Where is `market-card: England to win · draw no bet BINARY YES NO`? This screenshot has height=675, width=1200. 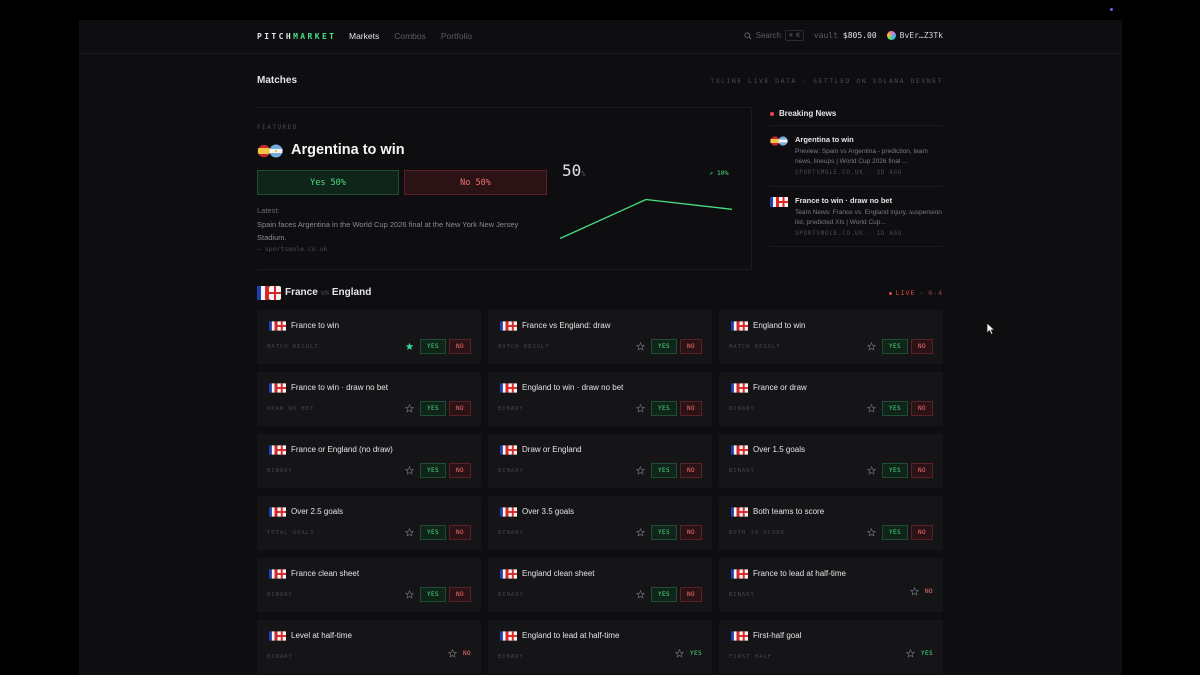 market-card: England to win · draw no bet BINARY YES NO is located at coordinates (600, 399).